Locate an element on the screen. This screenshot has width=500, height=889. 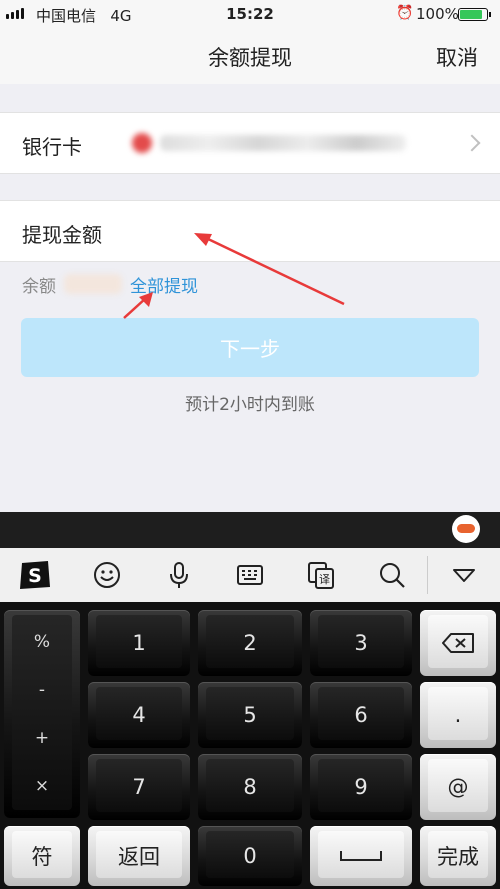
withdraw-all-link: 全部提现 is located at coordinates (164, 284).